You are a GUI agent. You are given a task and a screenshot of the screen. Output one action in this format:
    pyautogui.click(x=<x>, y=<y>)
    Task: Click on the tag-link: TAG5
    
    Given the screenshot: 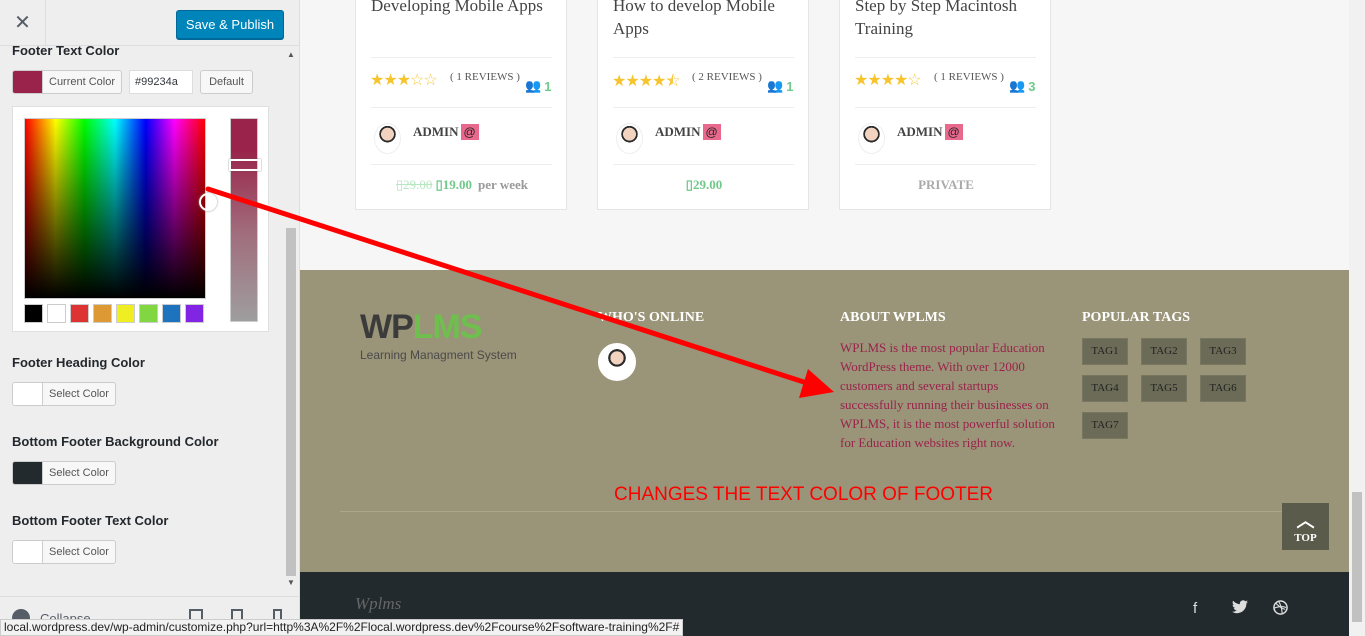 What is the action you would take?
    pyautogui.click(x=1164, y=388)
    